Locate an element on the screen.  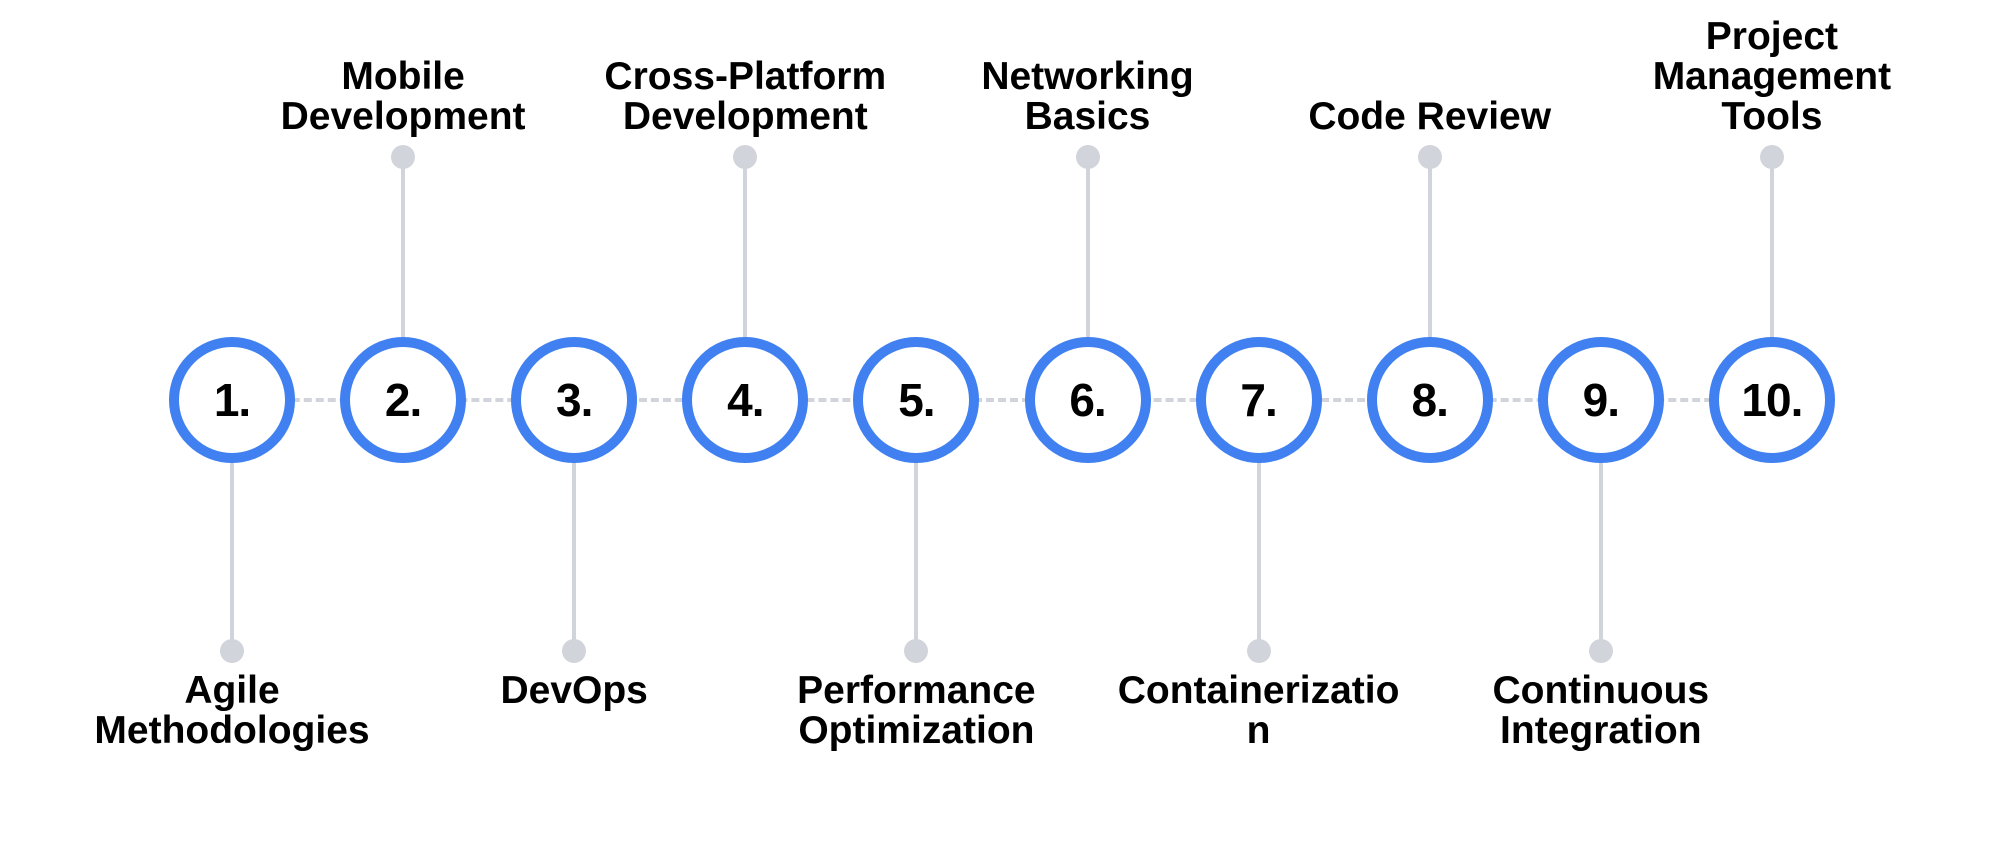
timeline-node-5: 5. is located at coordinates (916, 400).